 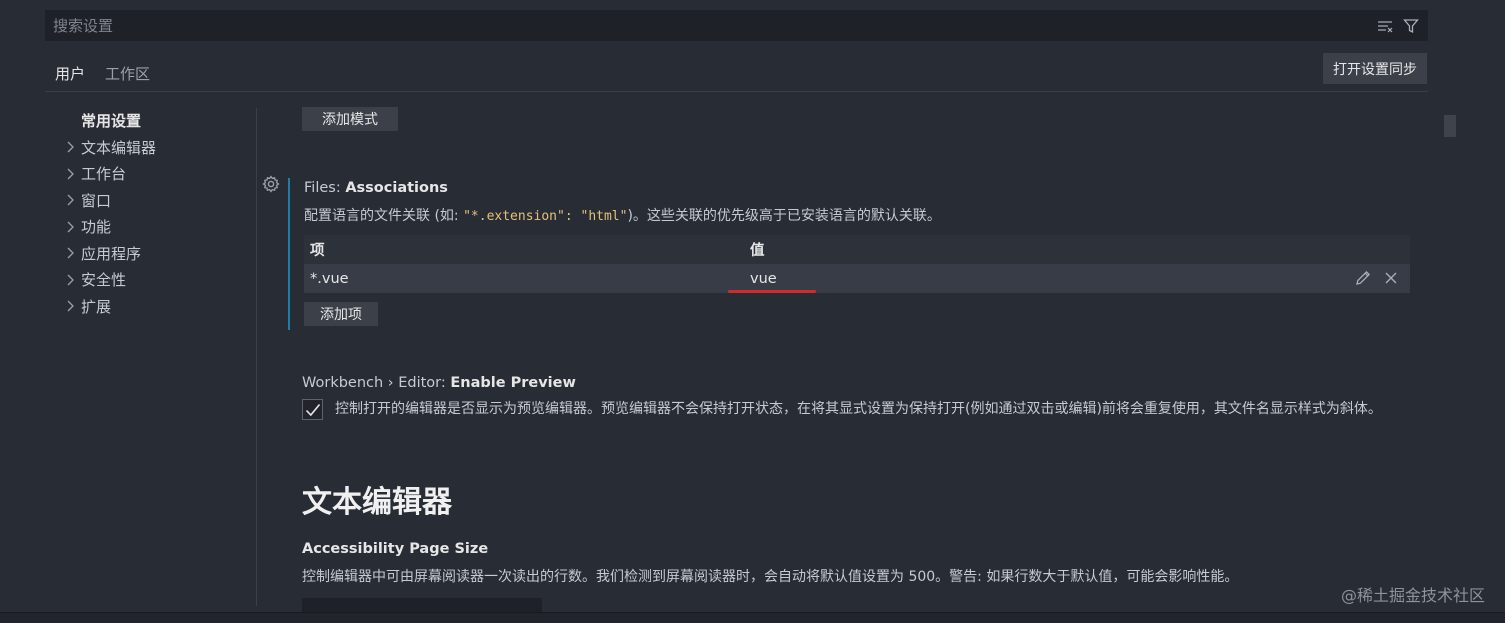 I want to click on setting-name: Accessibility Page Size, so click(x=395, y=549).